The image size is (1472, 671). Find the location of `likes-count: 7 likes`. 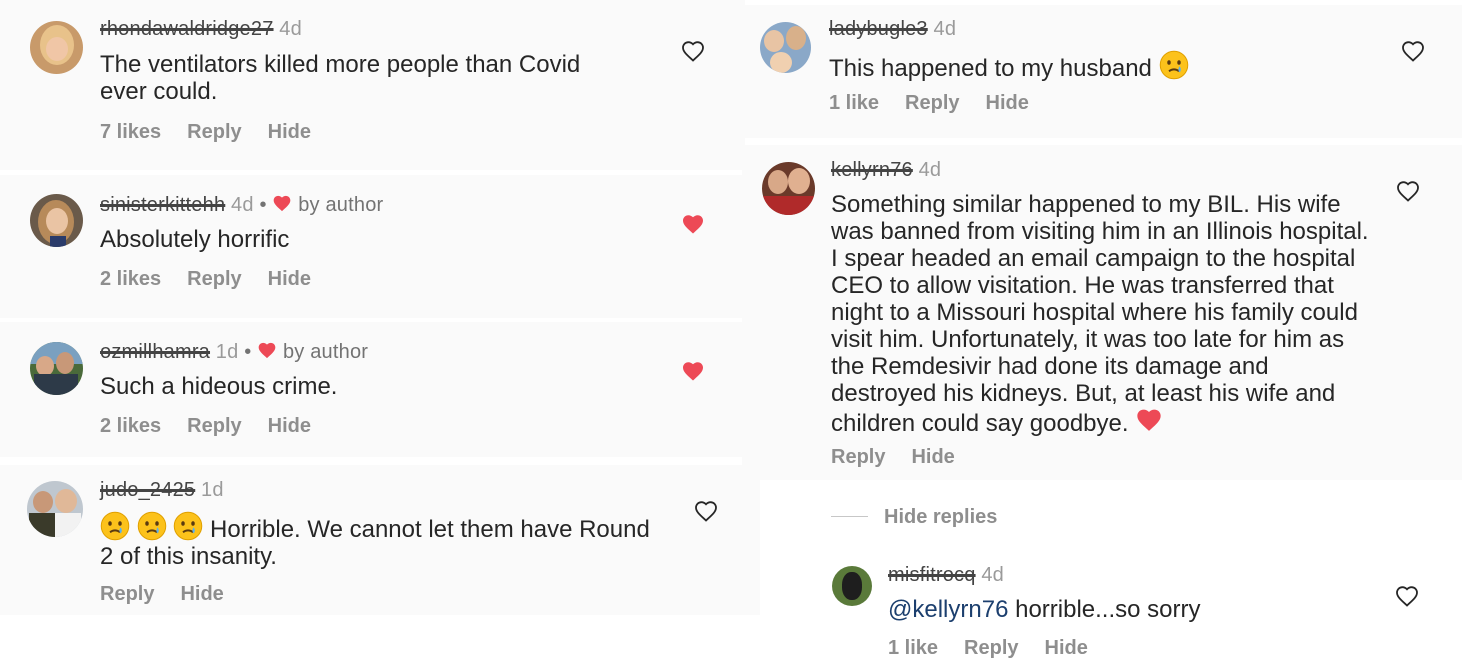

likes-count: 7 likes is located at coordinates (130, 132).